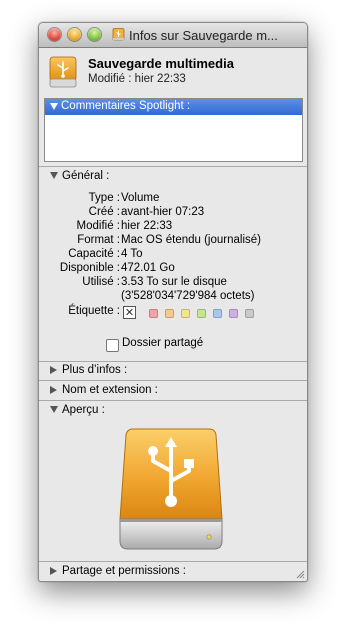  Describe the element at coordinates (173, 255) in the screenshot. I see `info-row-capacity: Capacité : 4 To` at that location.